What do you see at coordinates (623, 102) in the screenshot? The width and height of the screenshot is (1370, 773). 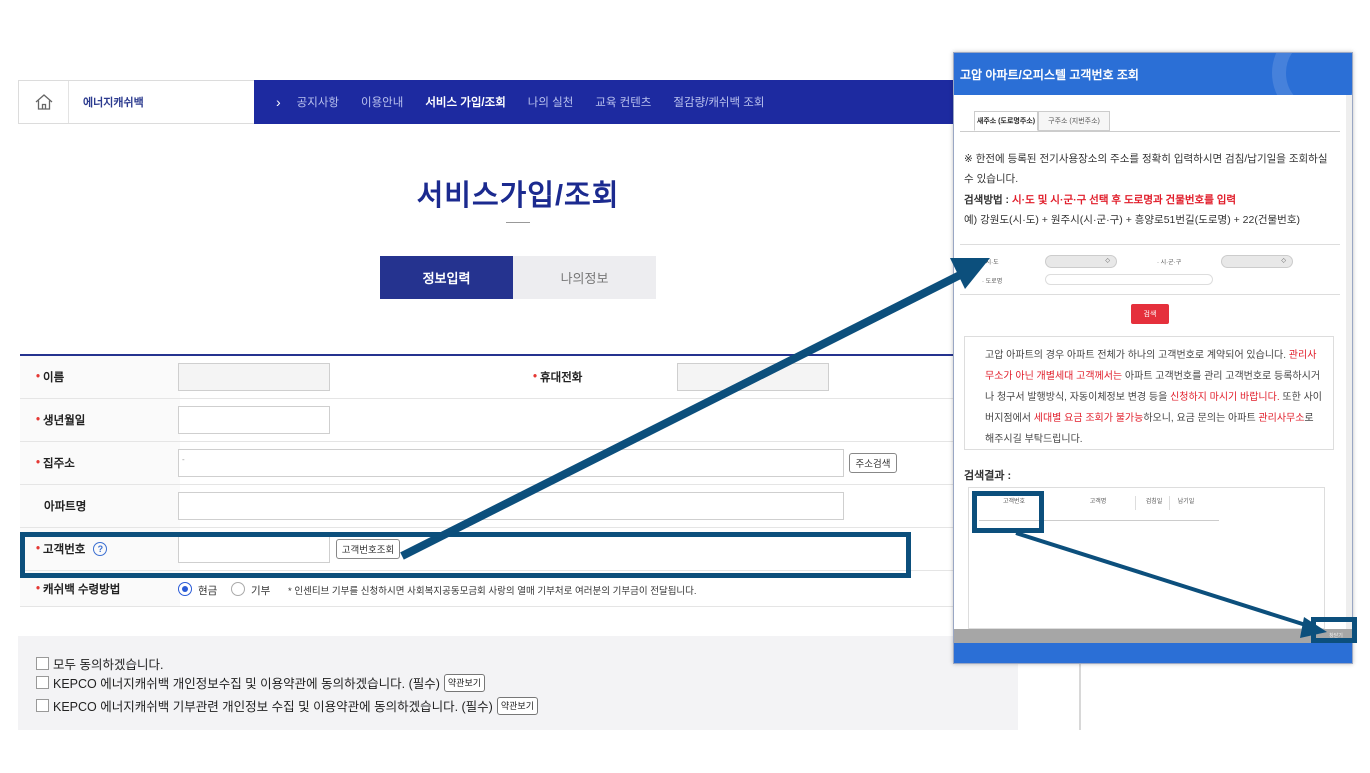 I see `nav-education: 교육 컨텐츠` at bounding box center [623, 102].